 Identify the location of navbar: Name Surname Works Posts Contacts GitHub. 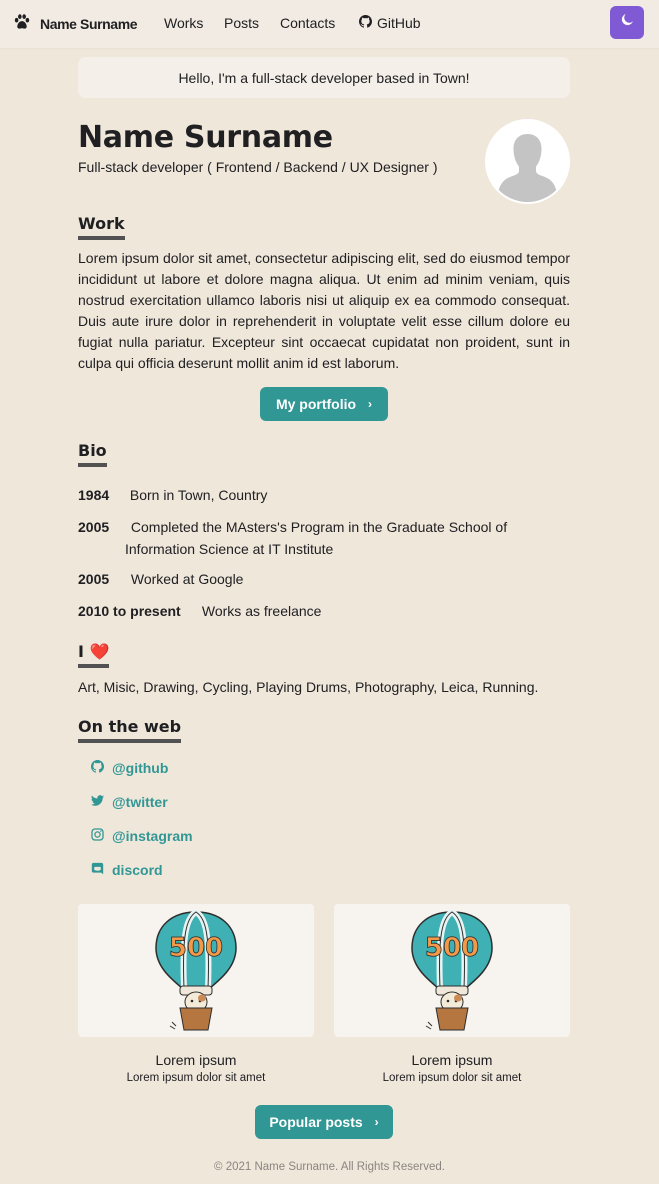
(329, 24).